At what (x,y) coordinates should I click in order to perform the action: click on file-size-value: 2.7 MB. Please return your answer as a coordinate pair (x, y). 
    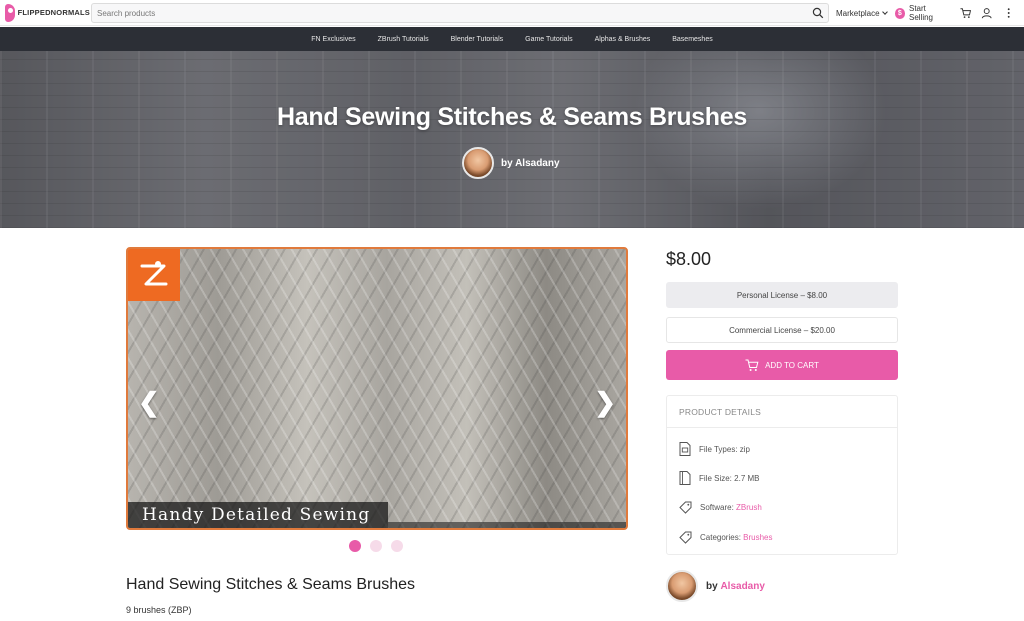
    Looking at the image, I should click on (747, 478).